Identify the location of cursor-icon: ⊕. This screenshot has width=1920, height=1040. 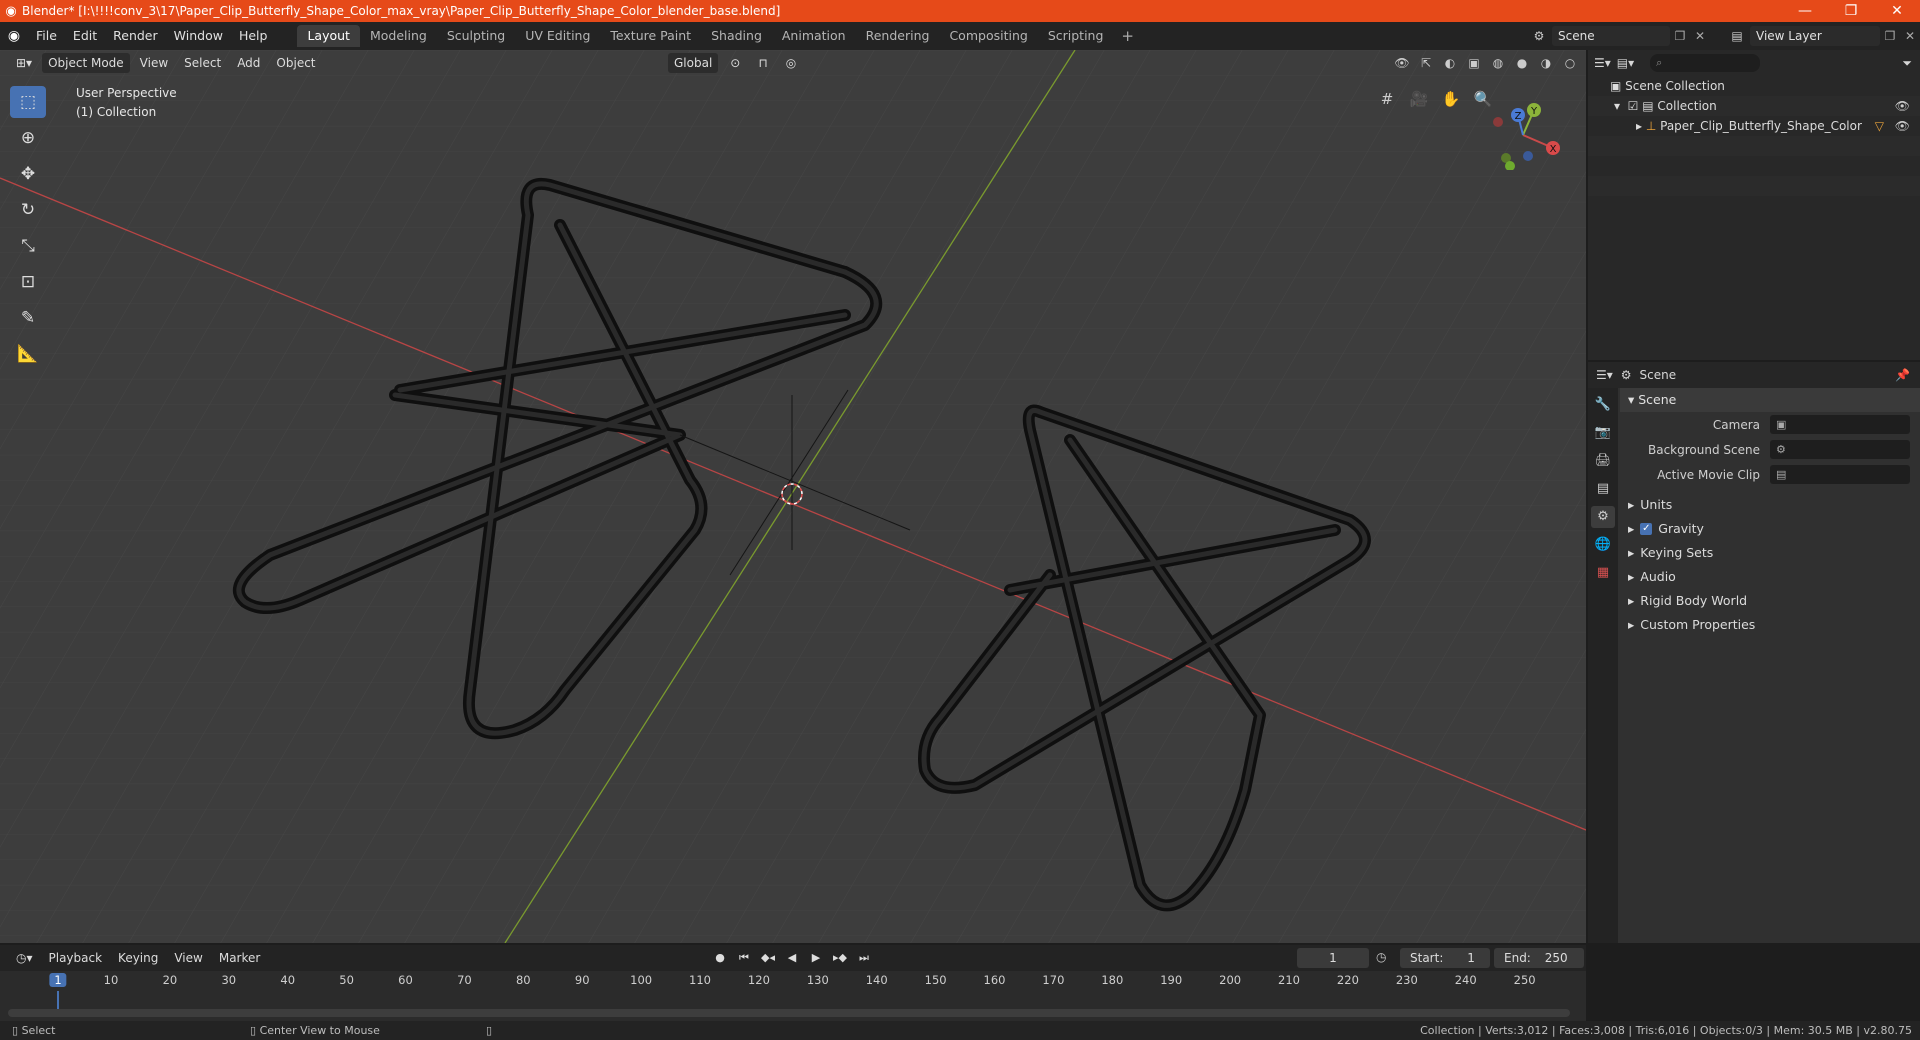
(28, 138).